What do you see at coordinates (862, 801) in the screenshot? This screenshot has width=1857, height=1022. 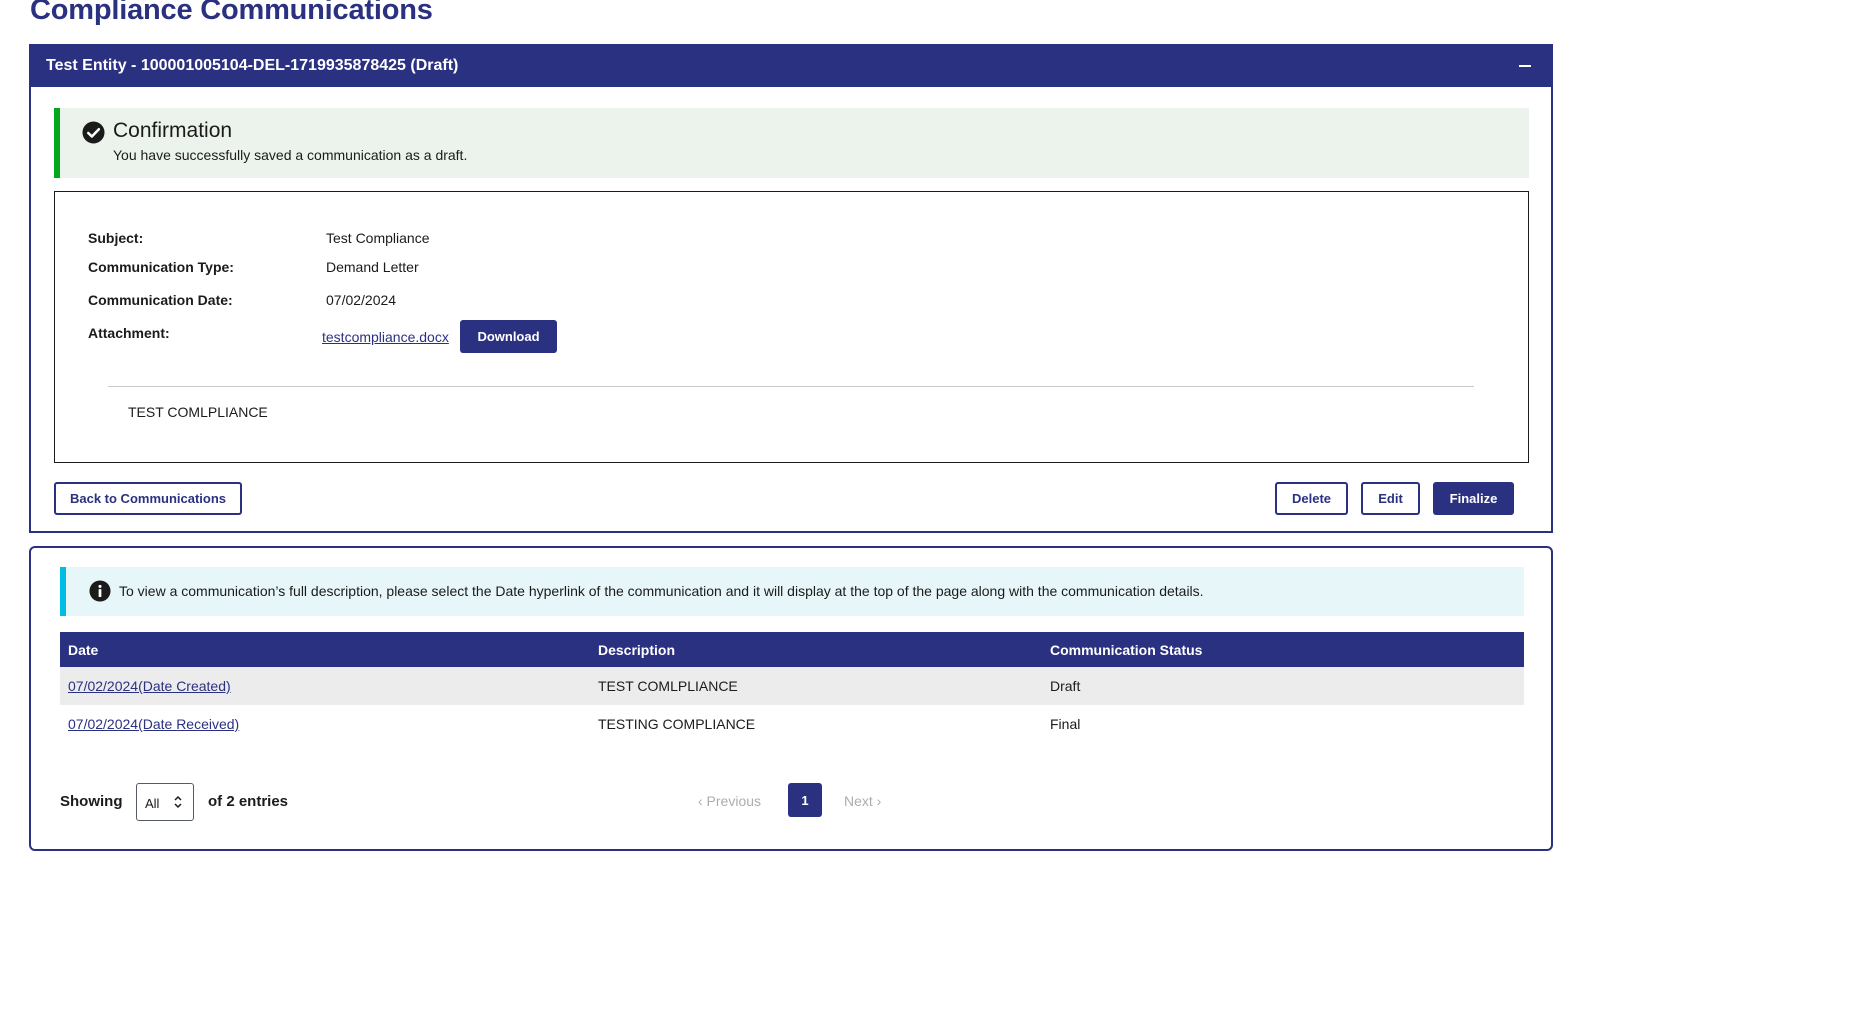 I see `next-page-button: Next ›` at bounding box center [862, 801].